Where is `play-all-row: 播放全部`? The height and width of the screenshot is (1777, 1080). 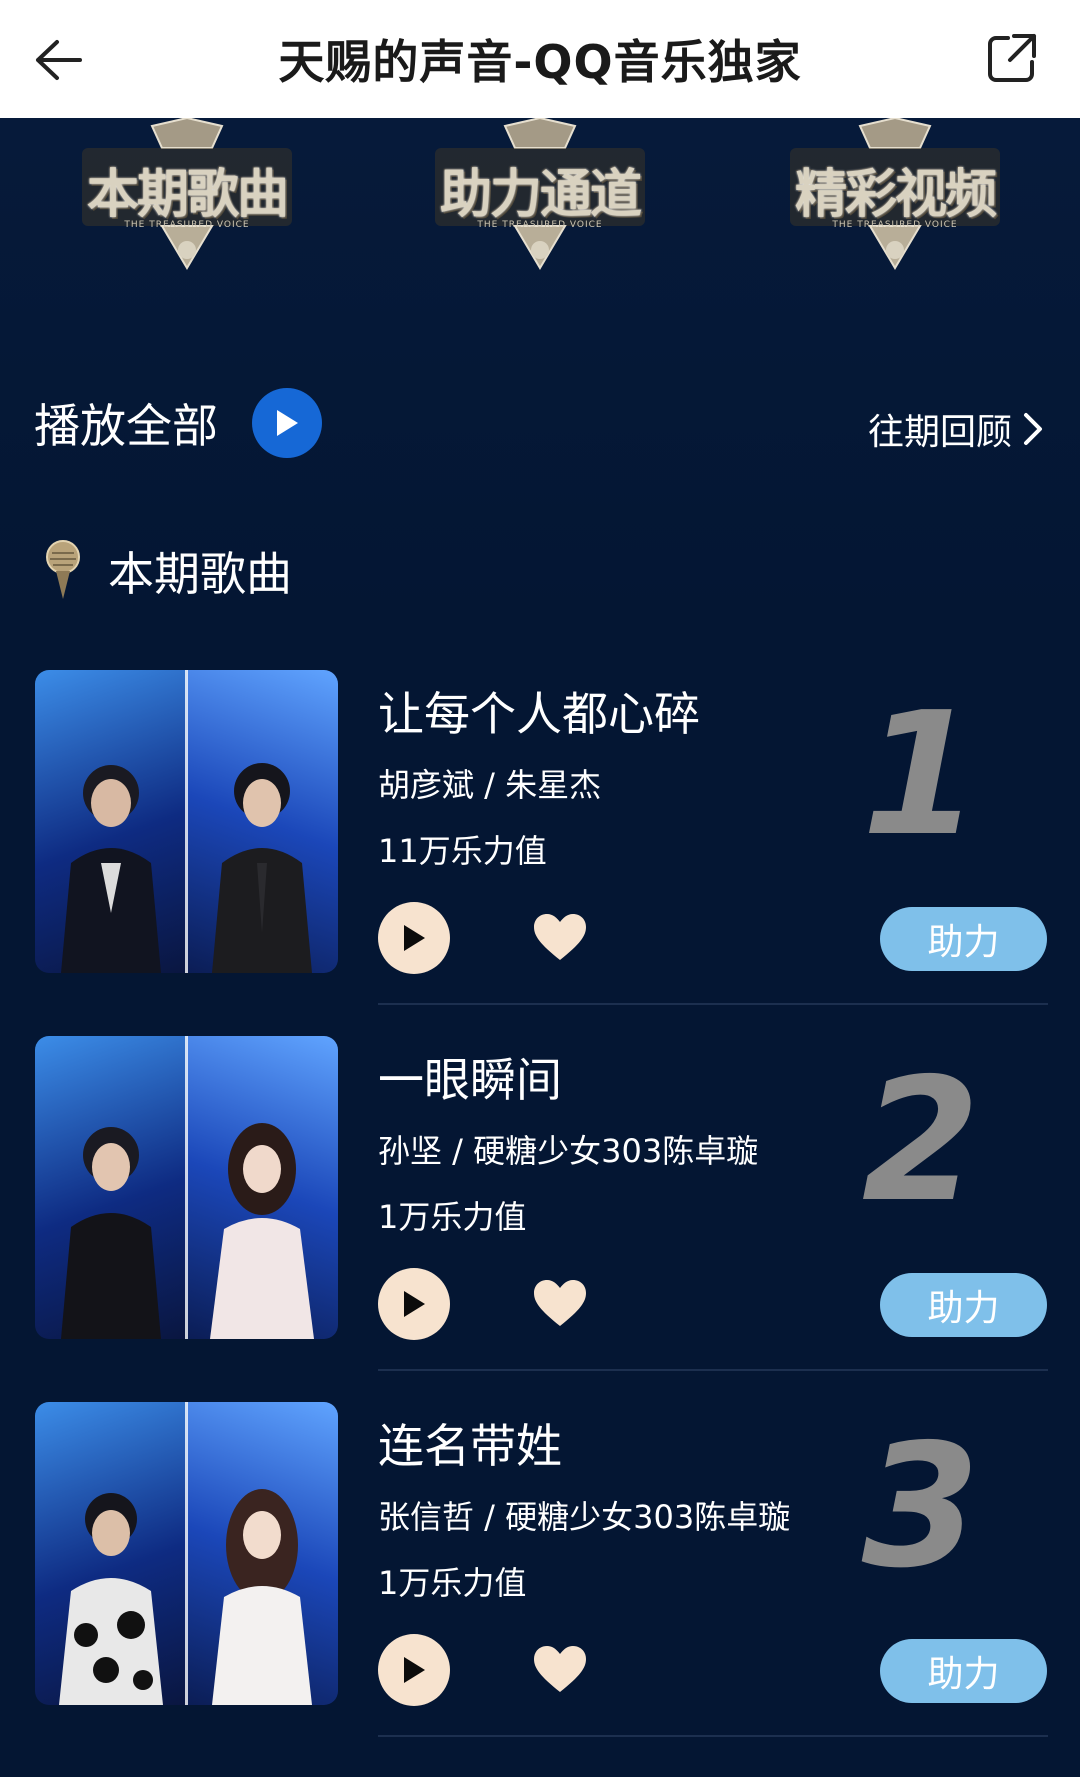
play-all-row: 播放全部 is located at coordinates (178, 423).